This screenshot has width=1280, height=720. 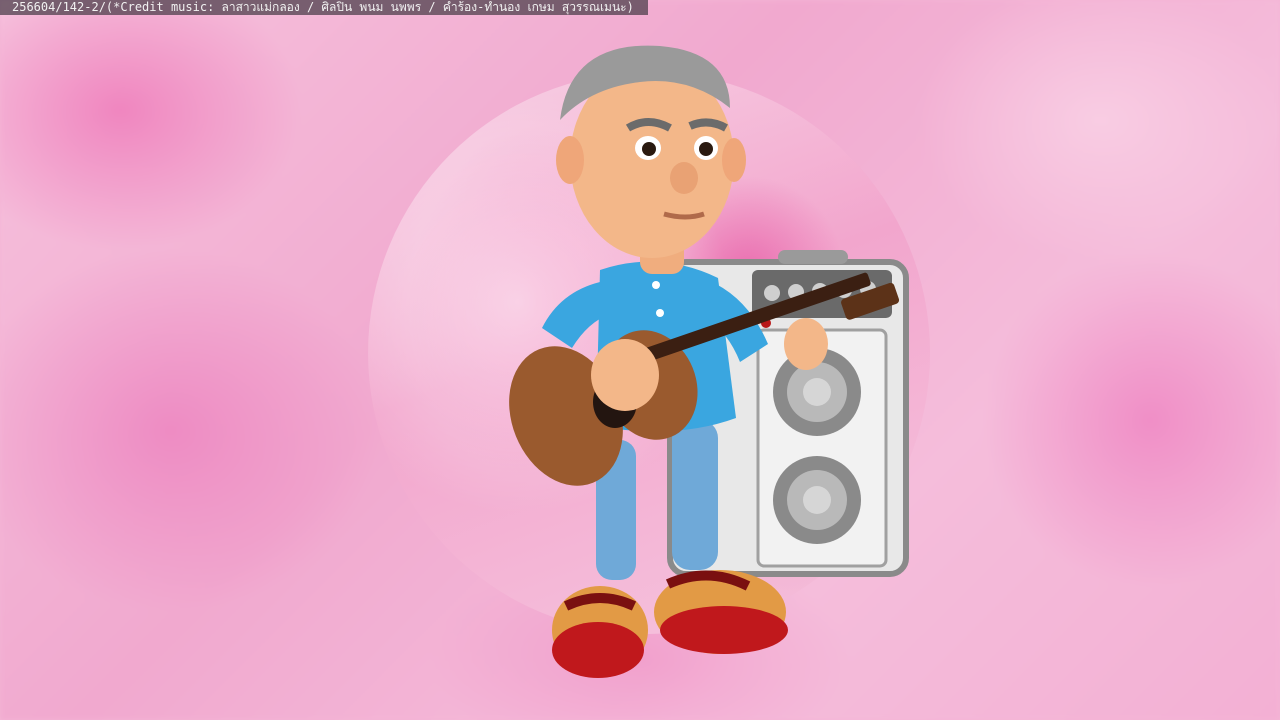 What do you see at coordinates (670, 624) in the screenshot?
I see `character-shoes` at bounding box center [670, 624].